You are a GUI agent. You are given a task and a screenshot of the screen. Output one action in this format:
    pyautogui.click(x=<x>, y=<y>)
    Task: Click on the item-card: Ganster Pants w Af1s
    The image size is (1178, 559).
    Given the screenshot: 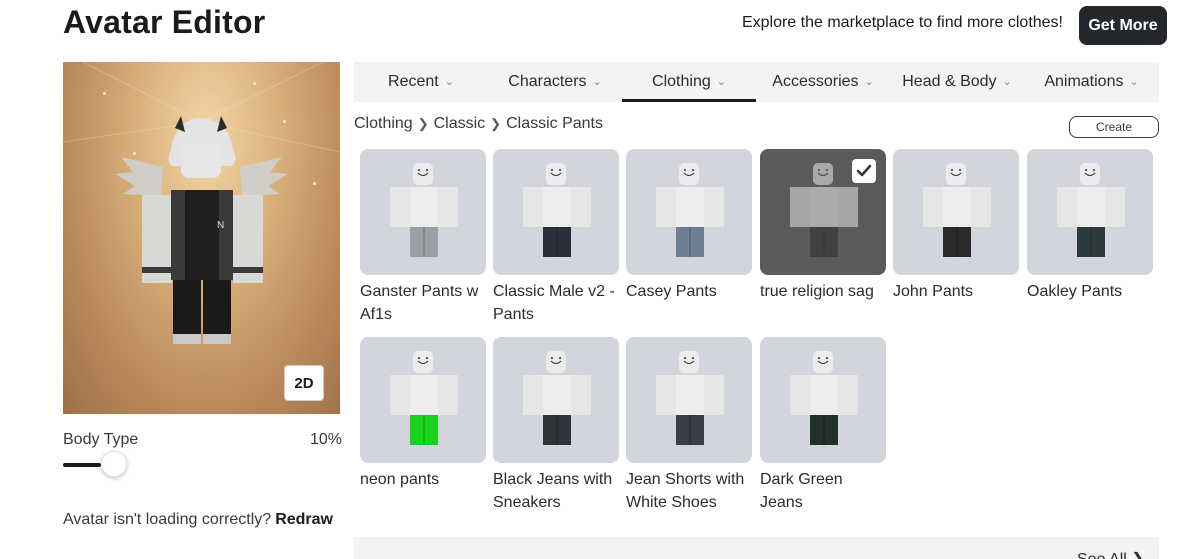 What is the action you would take?
    pyautogui.click(x=423, y=237)
    